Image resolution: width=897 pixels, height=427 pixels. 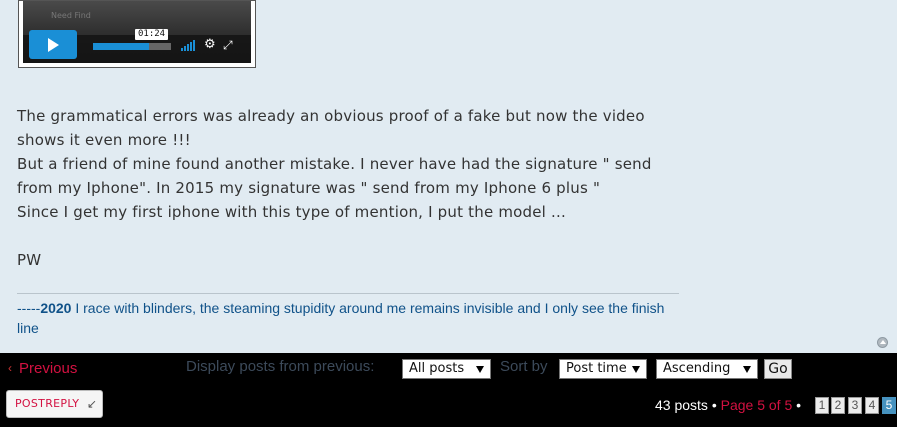 I want to click on sort-field-select: Post time, so click(x=603, y=369).